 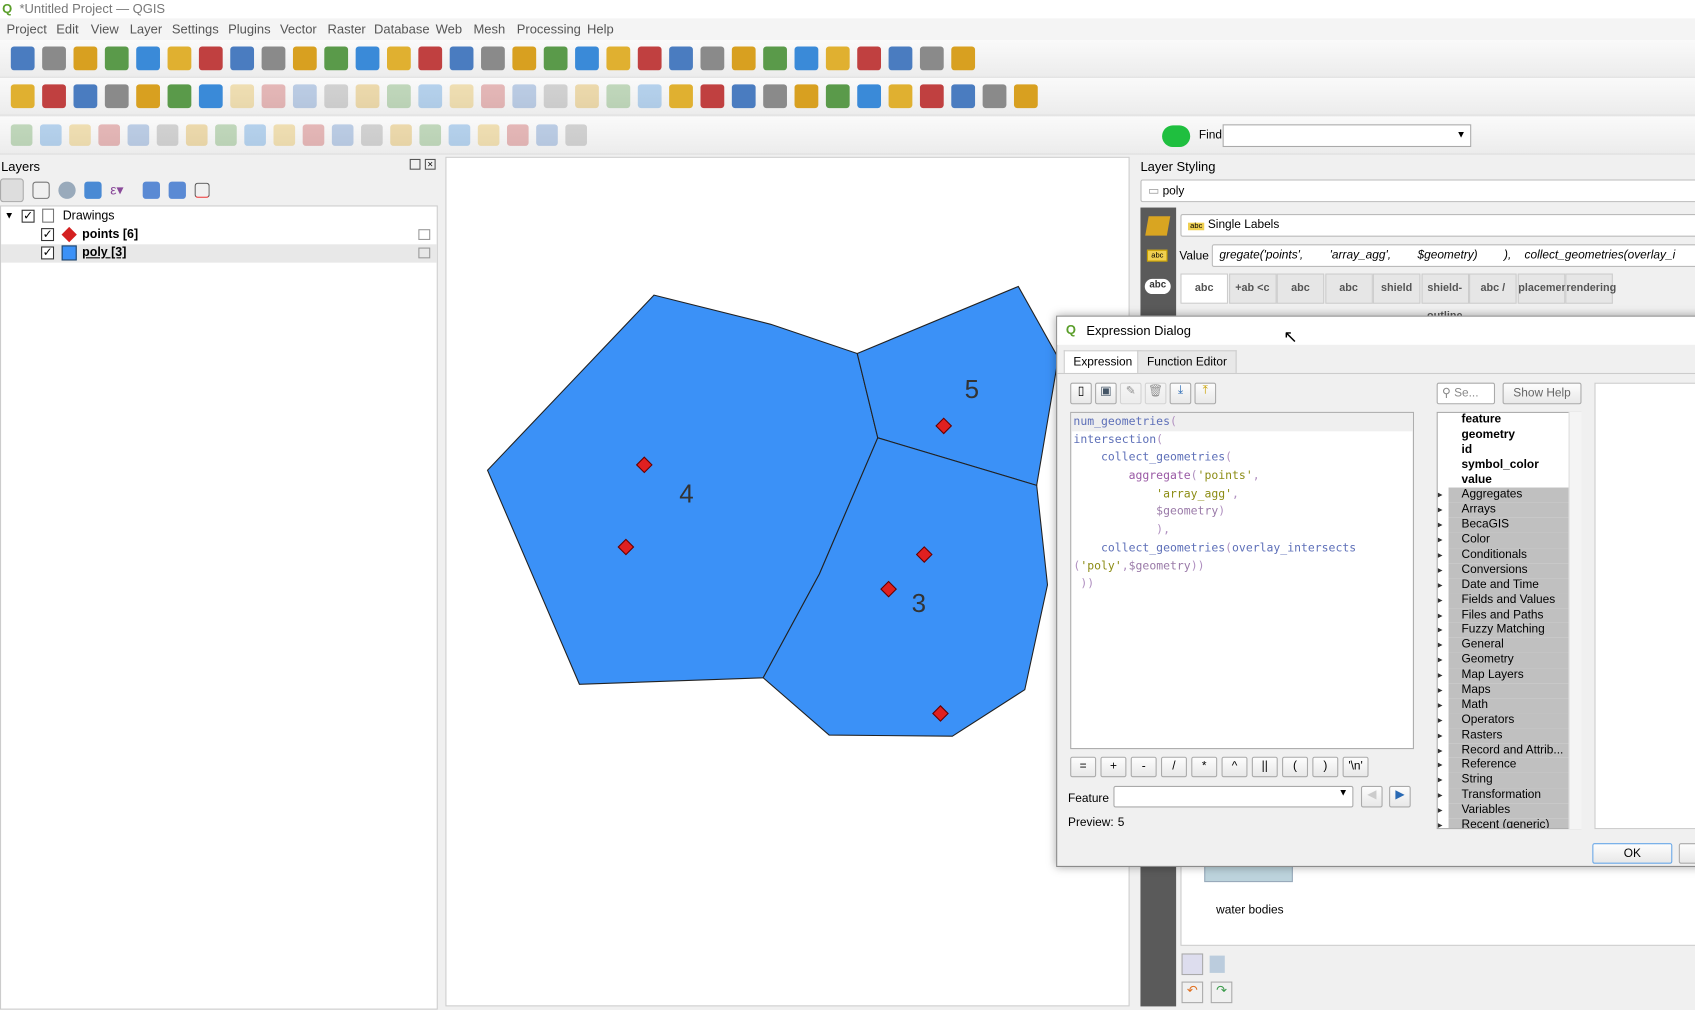 I want to click on menu-settings: Settings, so click(x=195, y=29).